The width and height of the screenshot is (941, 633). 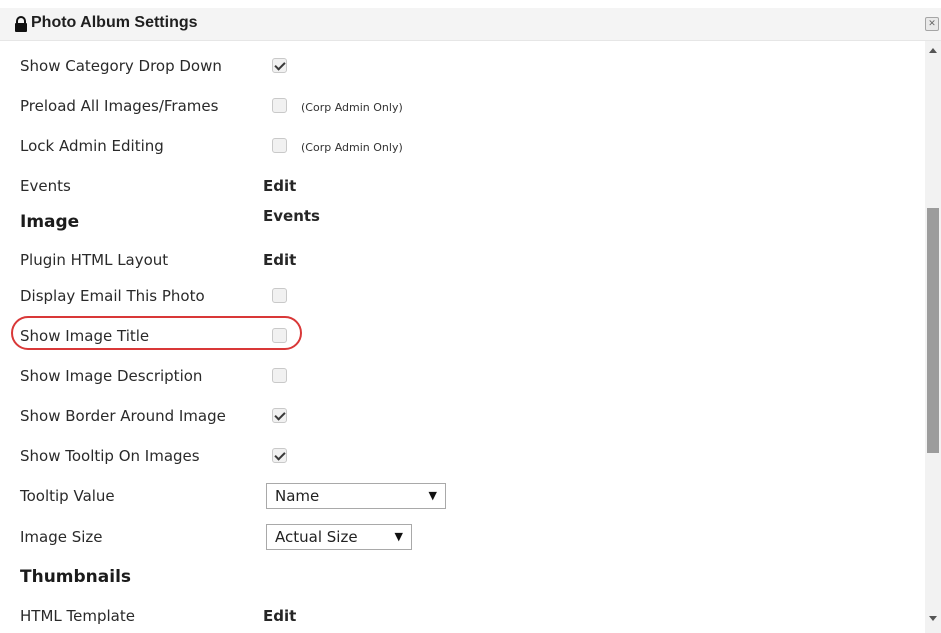 What do you see at coordinates (470, 24) in the screenshot?
I see `settings-title-bar: Photo Album Settings ✕` at bounding box center [470, 24].